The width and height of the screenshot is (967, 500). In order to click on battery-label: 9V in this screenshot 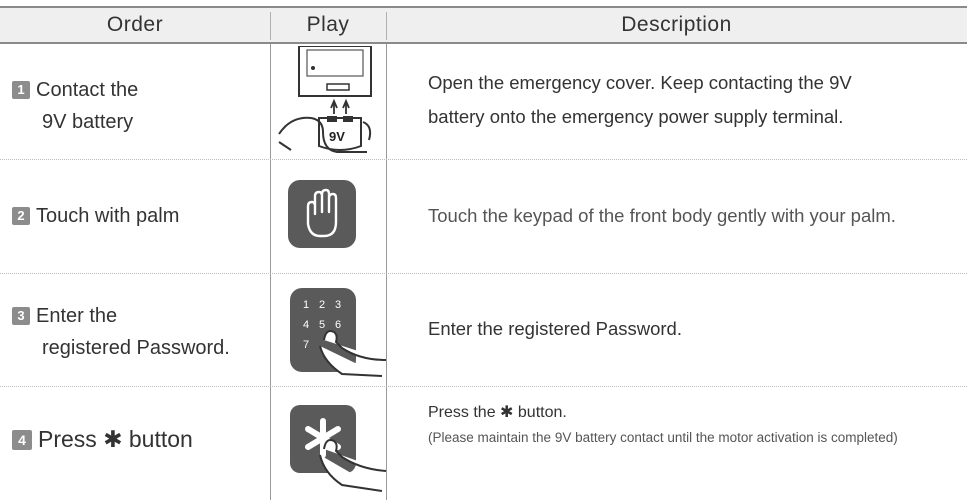, I will do `click(337, 136)`.